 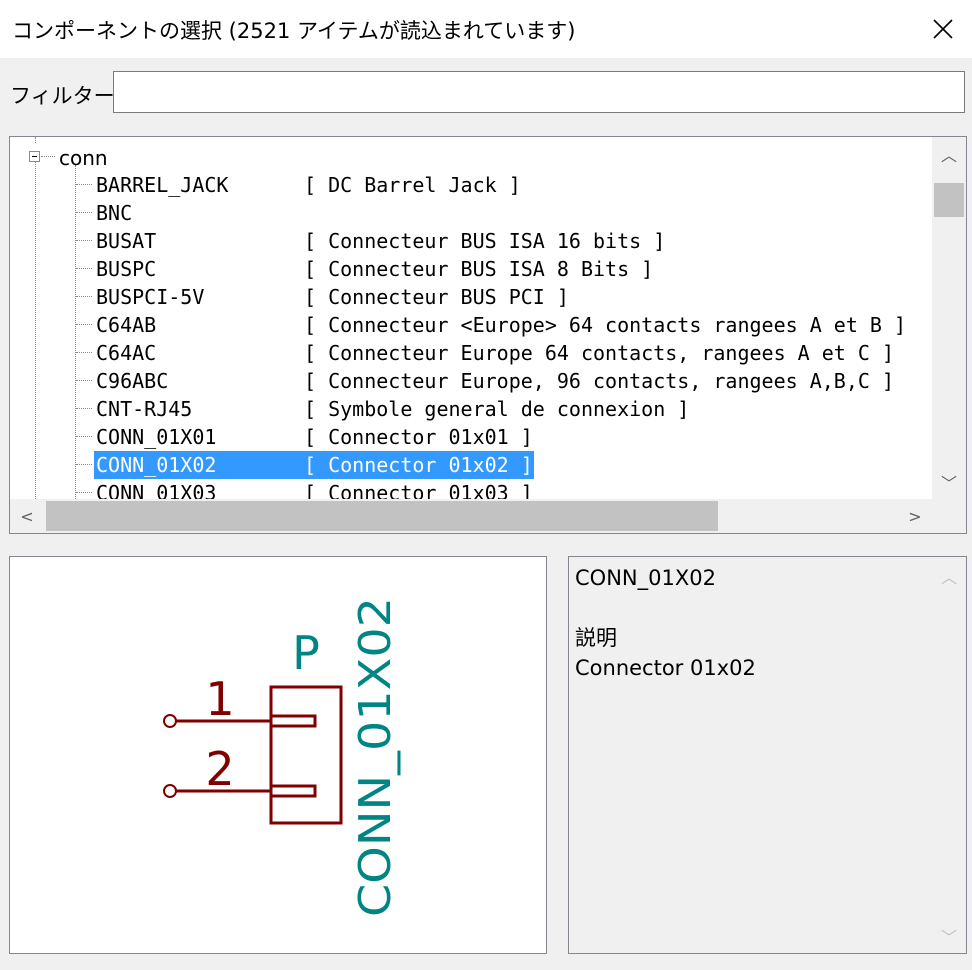 What do you see at coordinates (418, 490) in the screenshot?
I see `tree-item-desc: [ Connector 01x03 ]` at bounding box center [418, 490].